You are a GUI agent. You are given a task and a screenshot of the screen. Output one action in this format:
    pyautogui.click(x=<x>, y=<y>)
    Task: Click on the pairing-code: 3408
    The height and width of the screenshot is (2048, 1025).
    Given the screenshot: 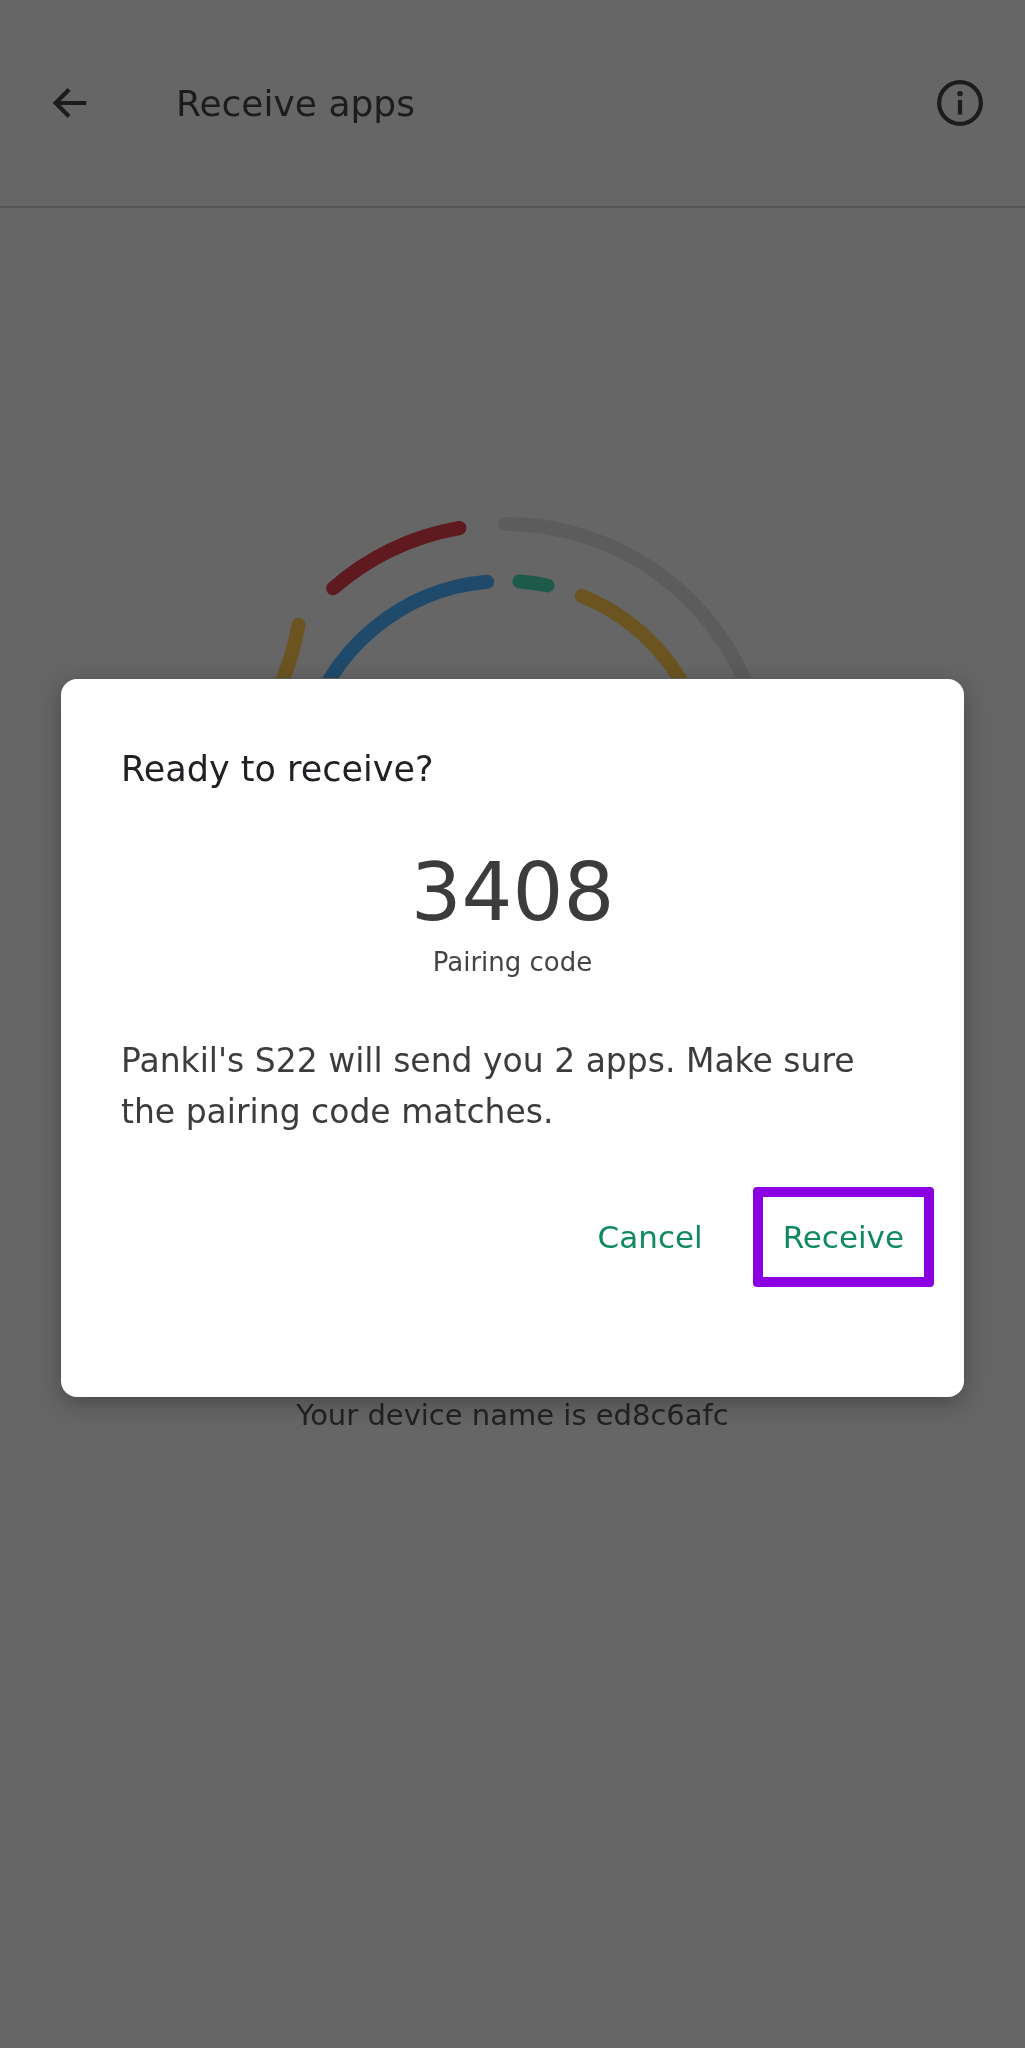 What is the action you would take?
    pyautogui.click(x=512, y=893)
    